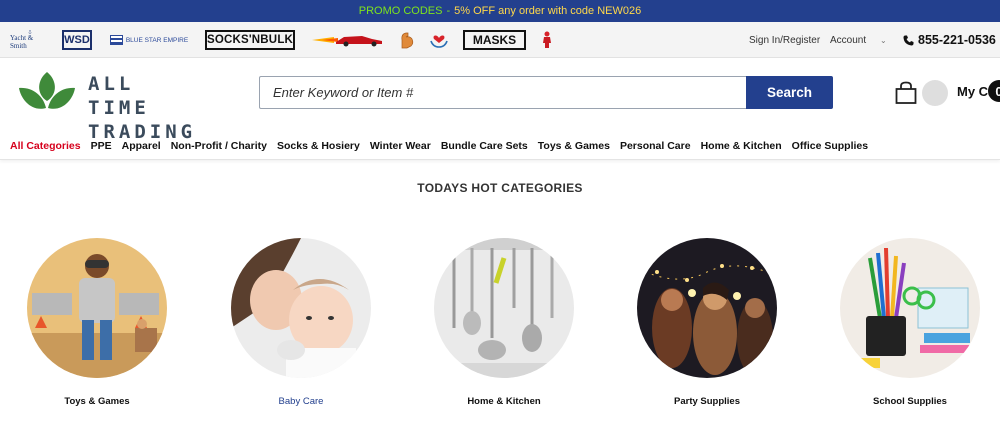 The height and width of the screenshot is (429, 1000). Describe the element at coordinates (22, 42) in the screenshot. I see `yacht-smith-text: Yacht & Smith` at that location.